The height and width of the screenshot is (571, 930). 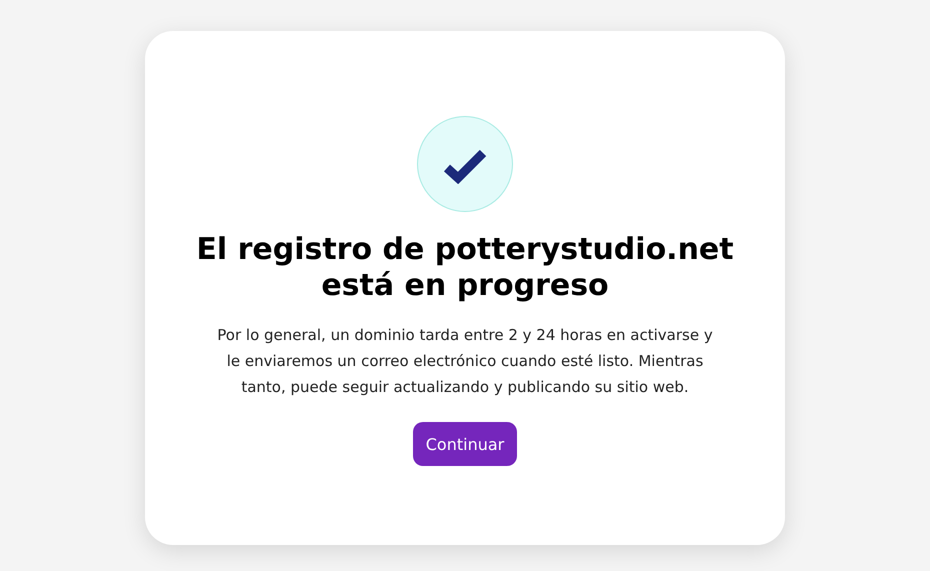 What do you see at coordinates (465, 361) in the screenshot?
I see `dialog-message: Por lo general, un dominio tarda entre 2 y 24 horas en activarse y le enviaremos un correo electrónico cuando esté listo. Mientras tanto, puede seguir actualizando y publicando su sitio web.` at bounding box center [465, 361].